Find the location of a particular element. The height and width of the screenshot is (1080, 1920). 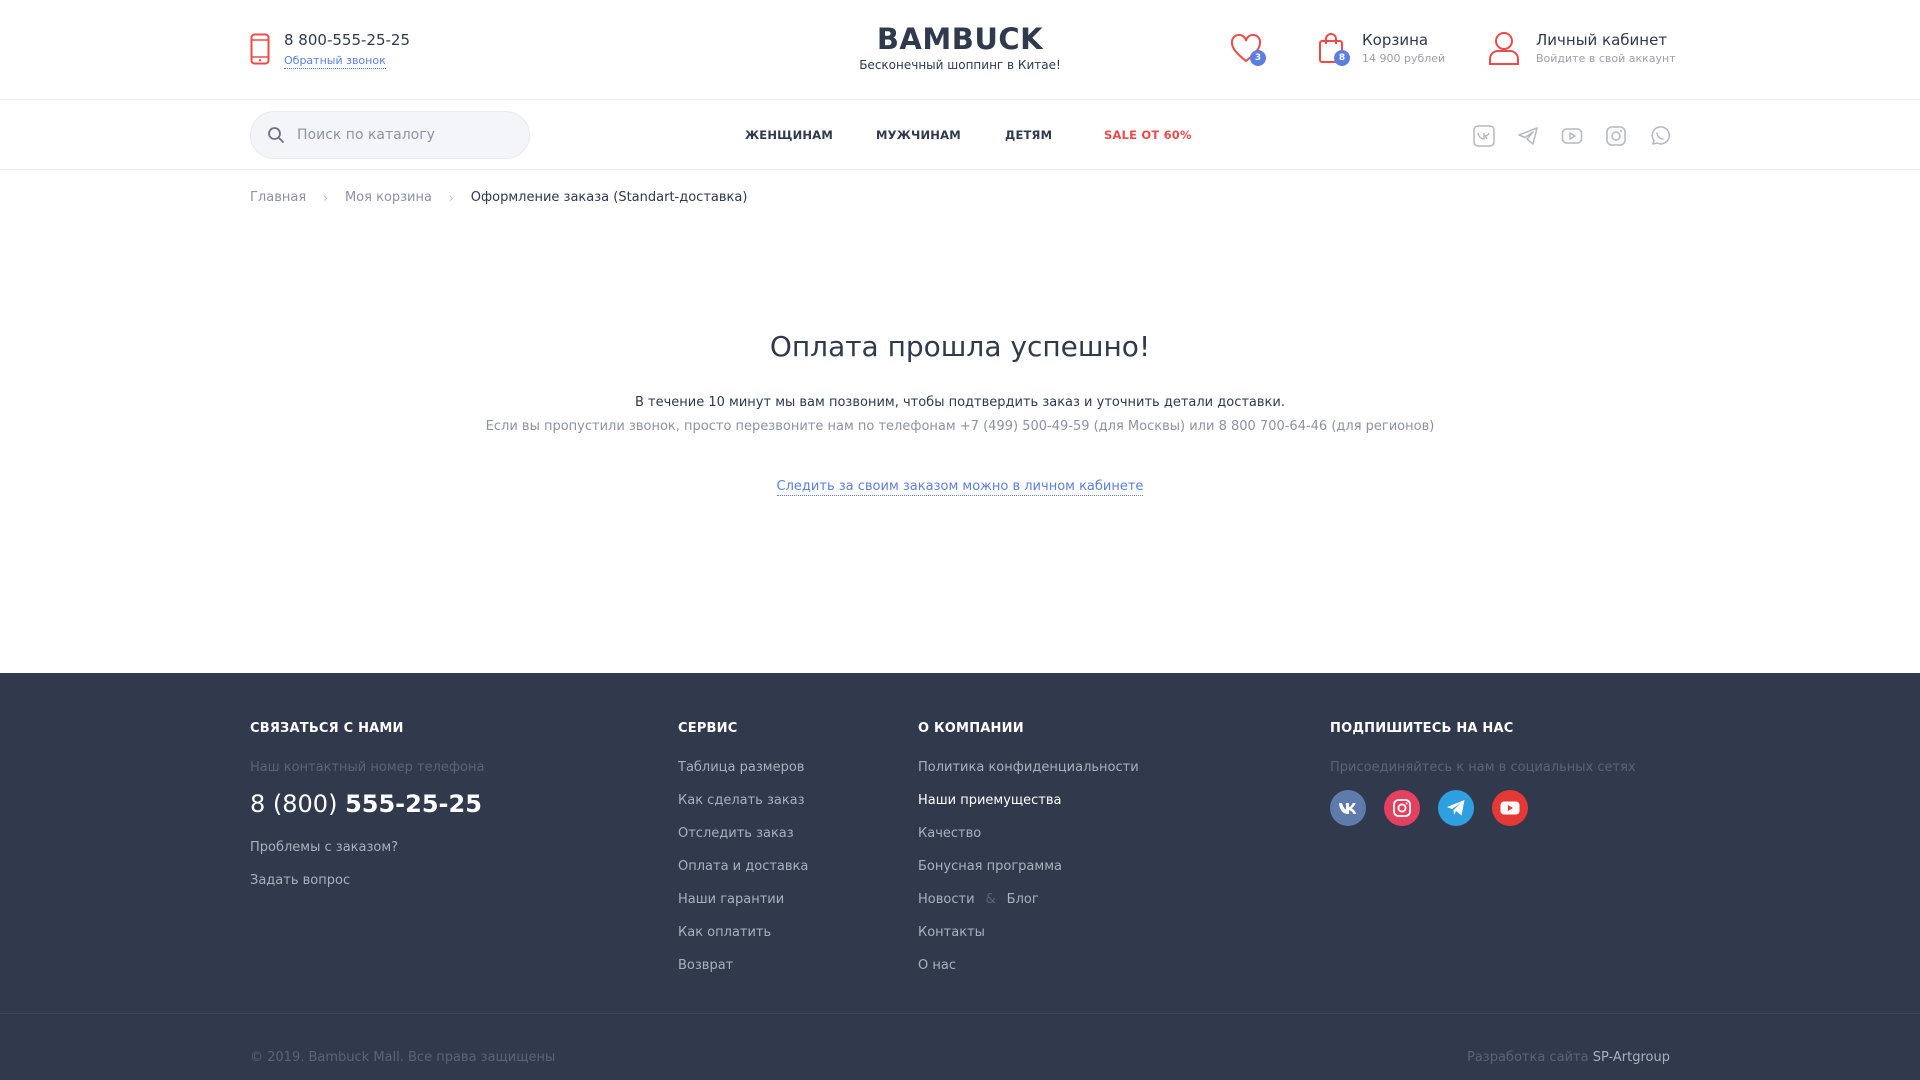

footer-social-icons is located at coordinates (1483, 808).